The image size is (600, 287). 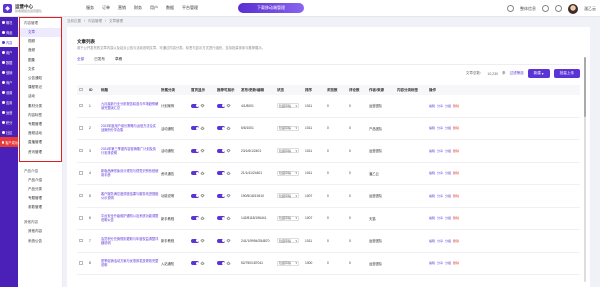 I want to click on sidebar-item-points: 积分, so click(x=9, y=122).